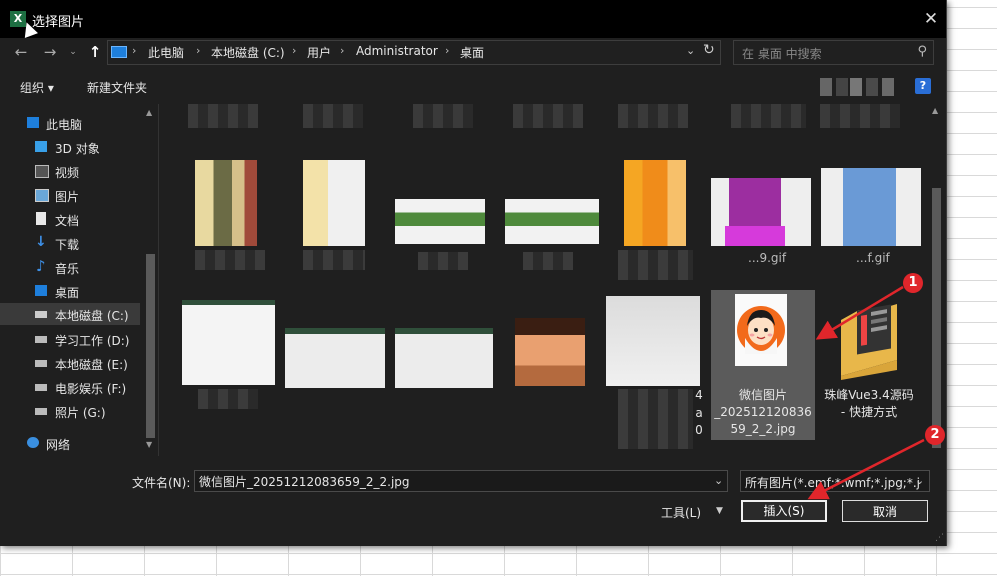  I want to click on file-type-filter: 所有图片(*.emf;*.wmf;*.jpg;*.j, so click(835, 481).